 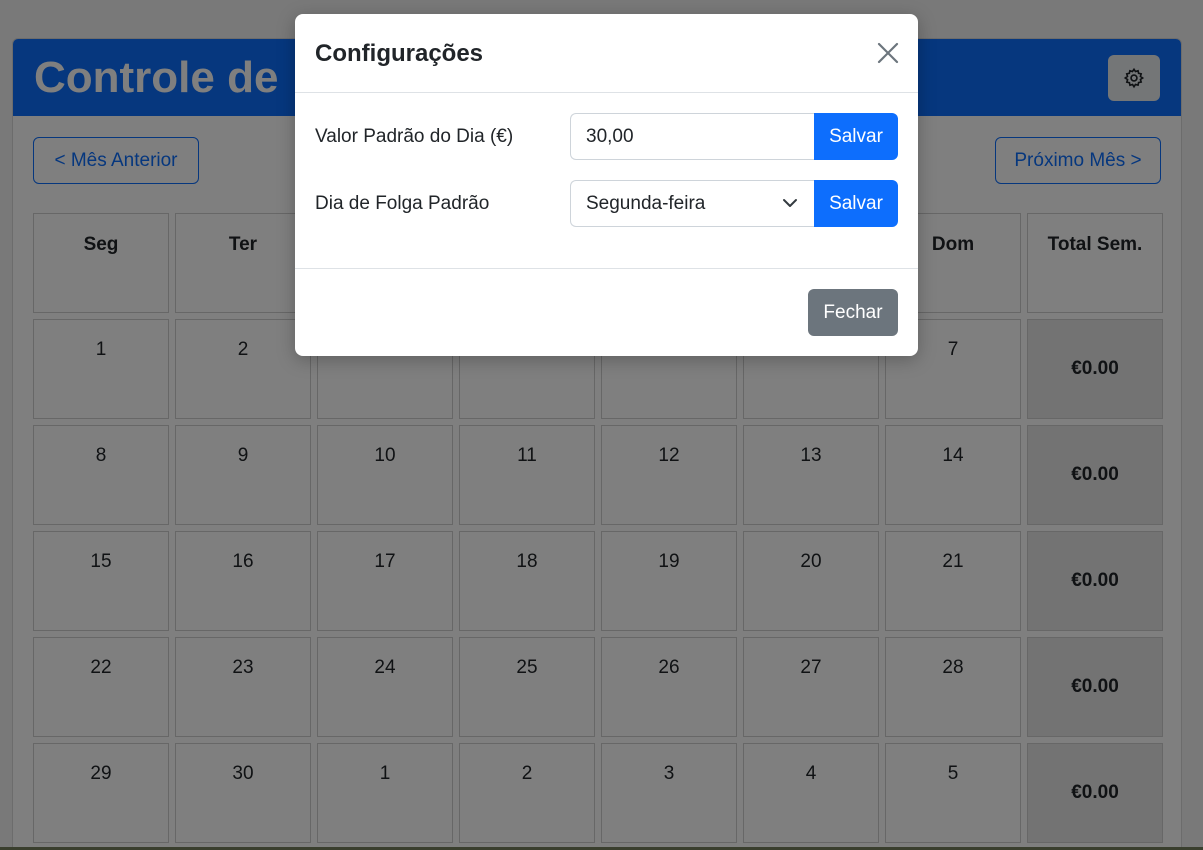 I want to click on modal-footer: Fechar, so click(x=606, y=312).